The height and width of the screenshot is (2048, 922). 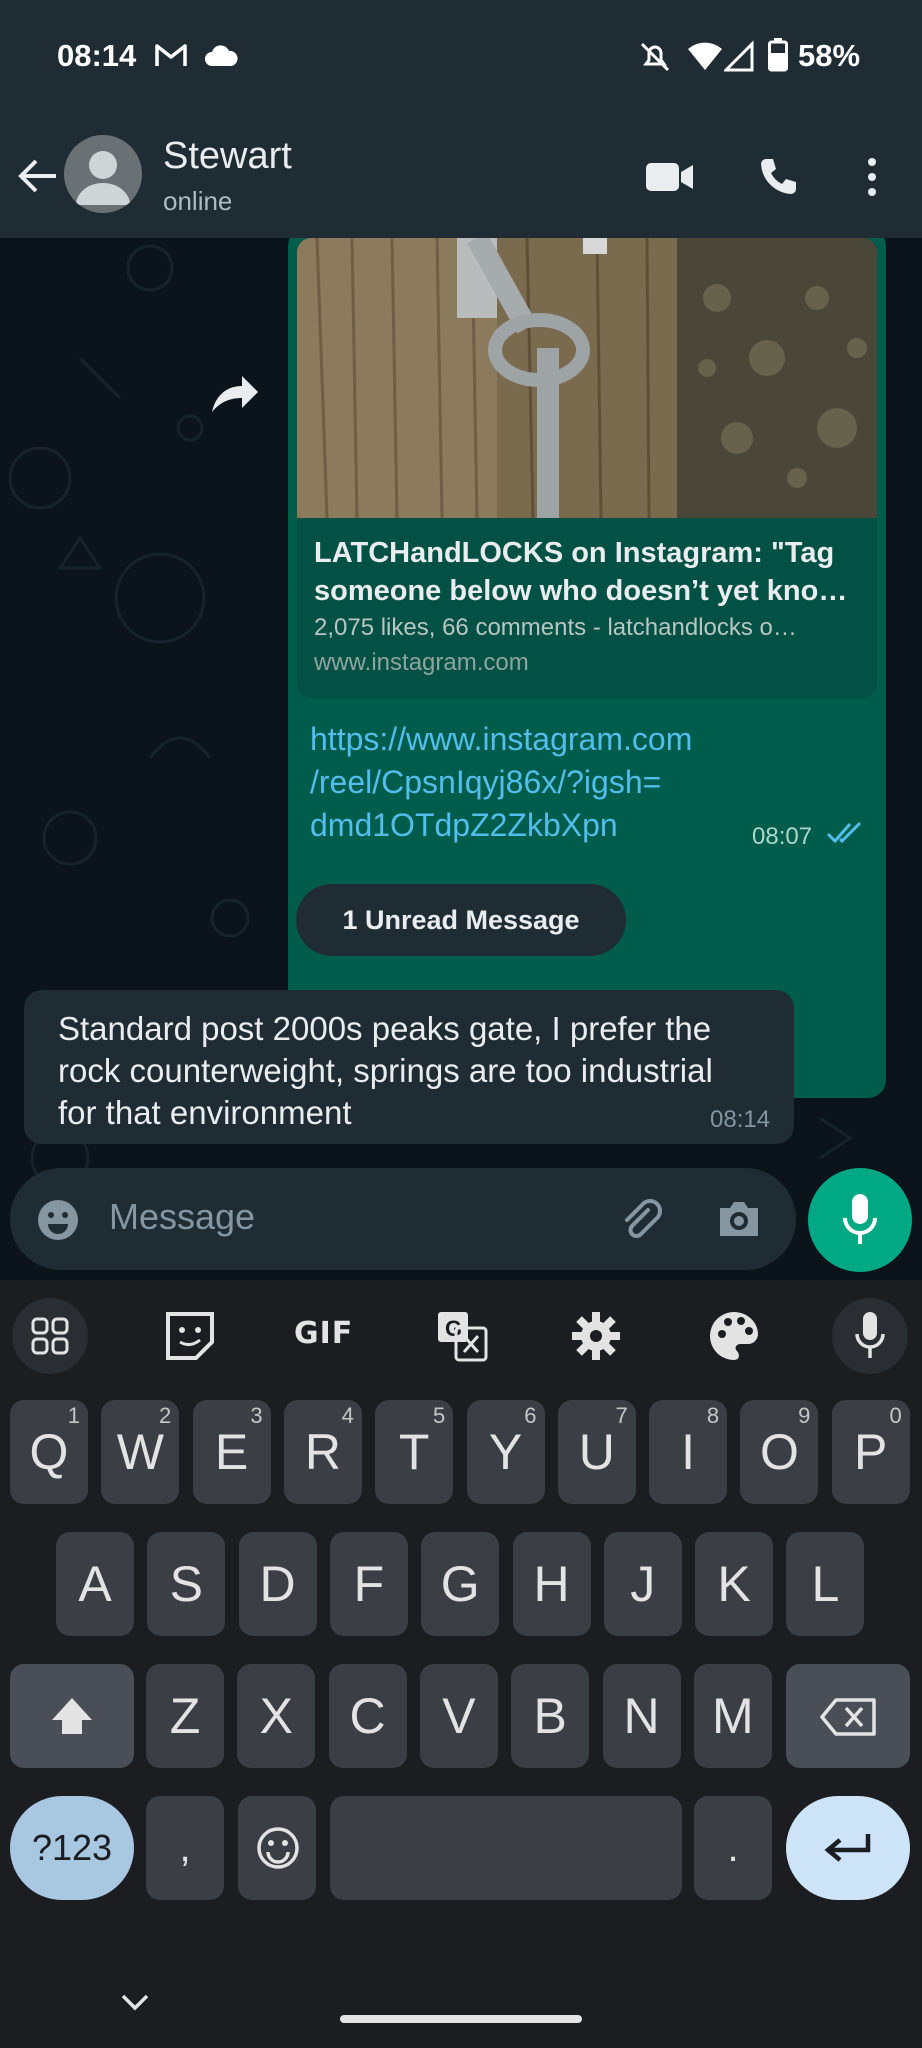 What do you see at coordinates (460, 1584) in the screenshot?
I see `key-g: G` at bounding box center [460, 1584].